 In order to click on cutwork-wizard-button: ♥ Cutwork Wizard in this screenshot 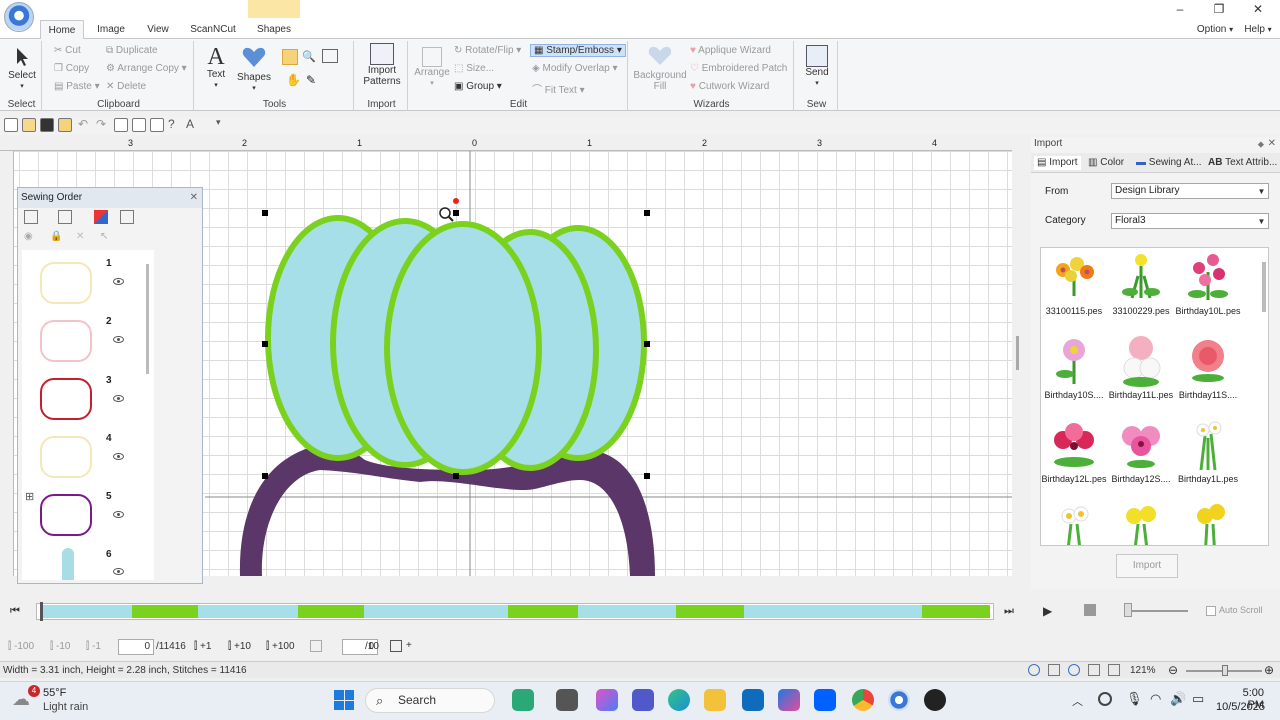, I will do `click(729, 86)`.